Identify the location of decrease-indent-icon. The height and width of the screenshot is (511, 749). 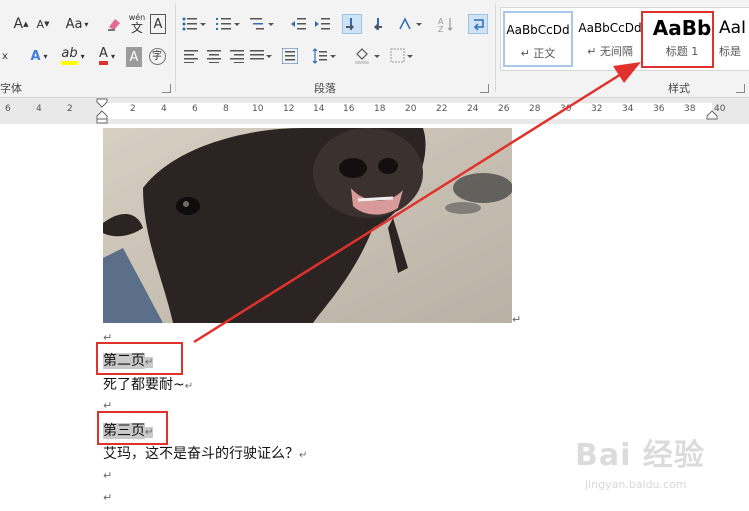
(298, 24).